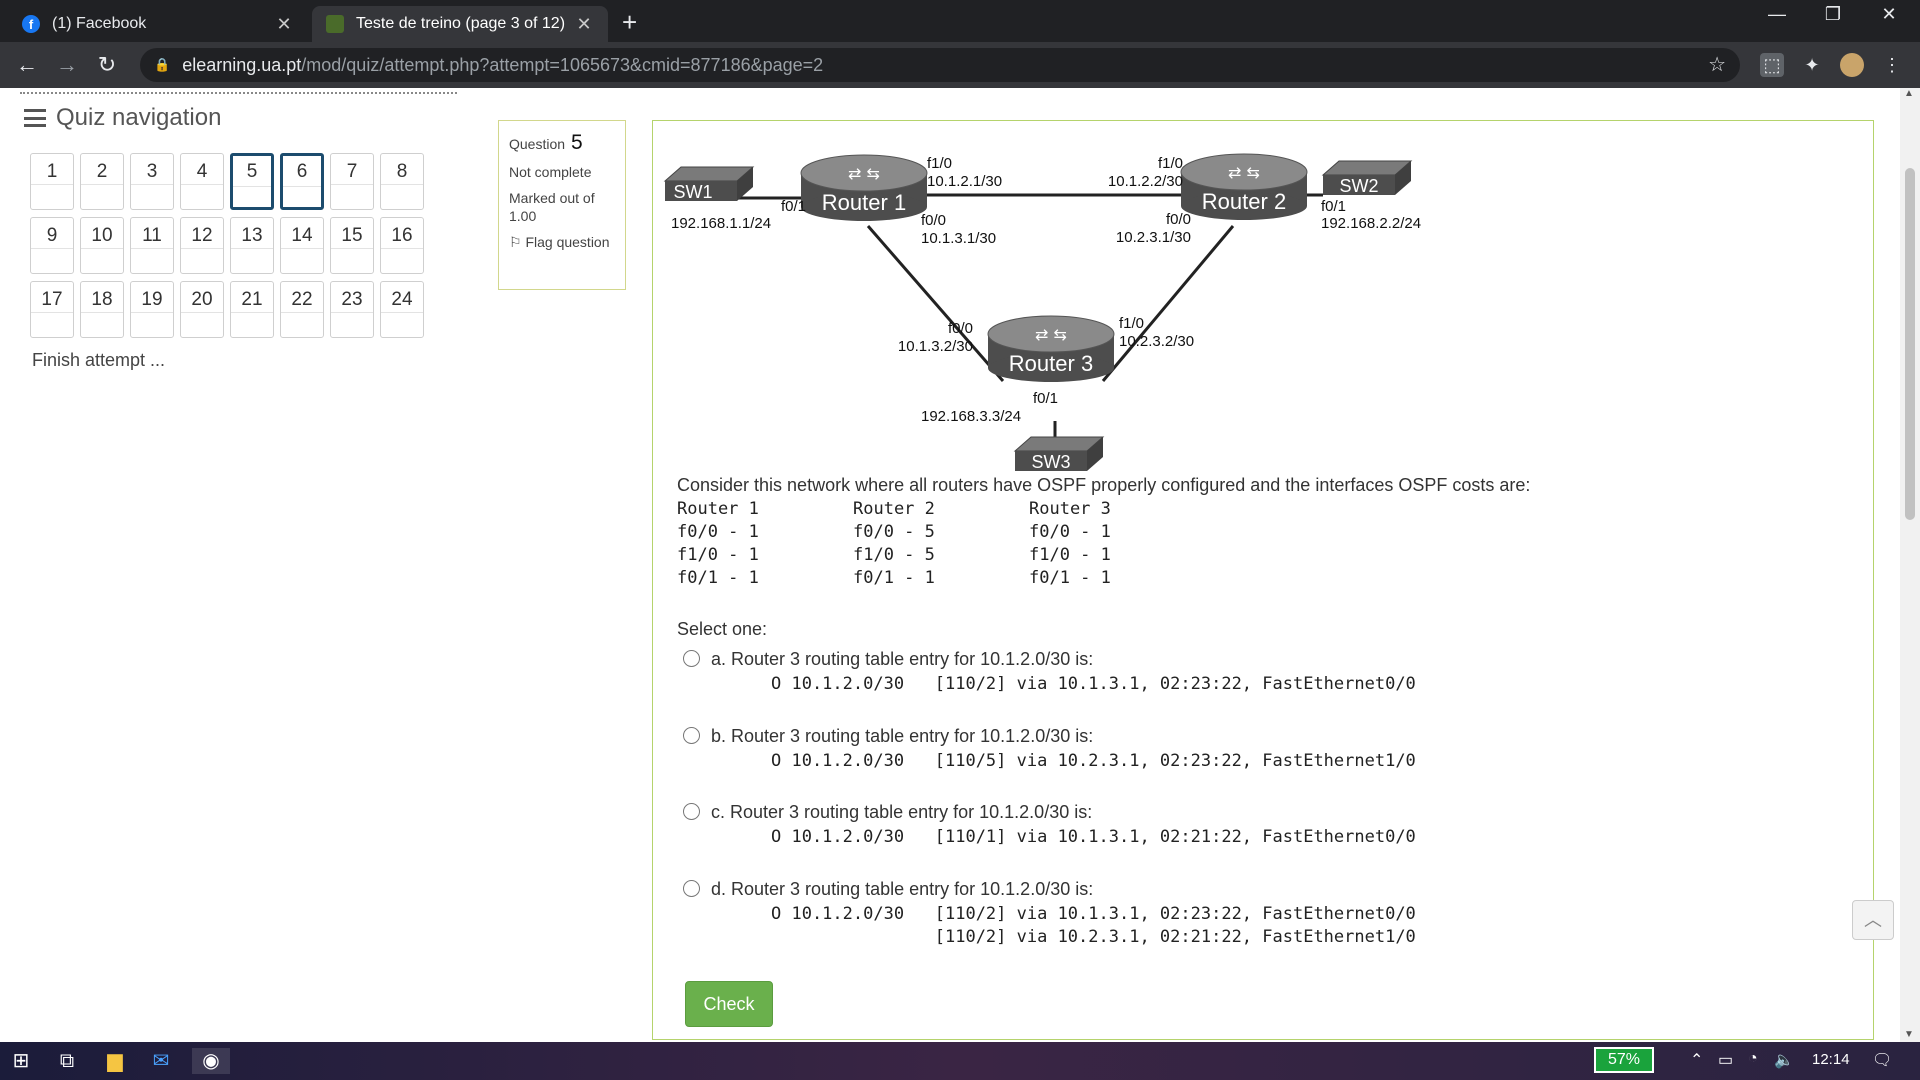 Image resolution: width=1920 pixels, height=1080 pixels. What do you see at coordinates (1156, 341) in the screenshot?
I see `label-r3-f1-0-ip: 10.2.3.2/30` at bounding box center [1156, 341].